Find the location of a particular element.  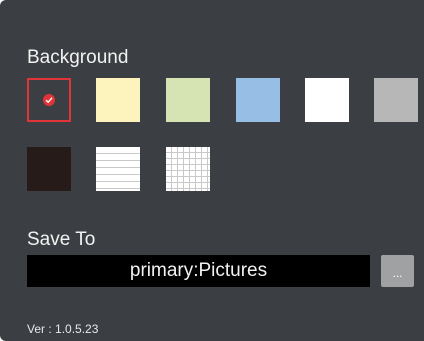

save-to-section-title: Save To is located at coordinates (61, 239).